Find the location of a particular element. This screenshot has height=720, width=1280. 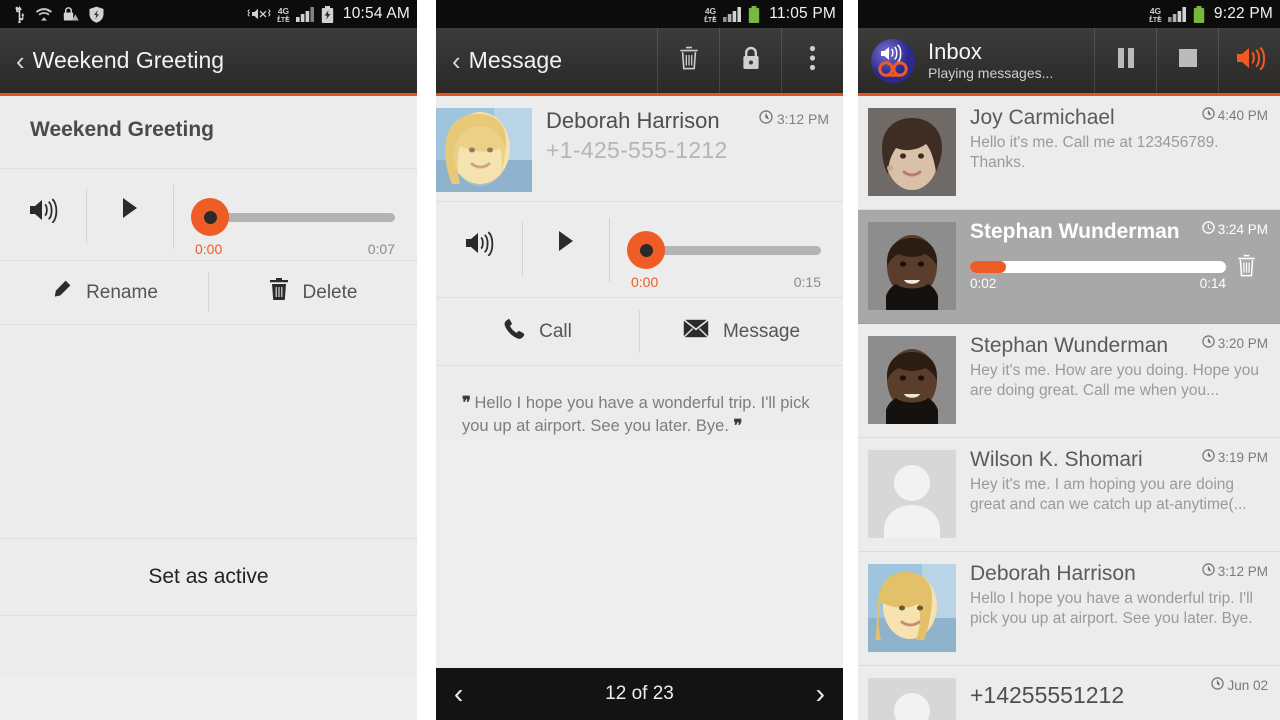

progress-bar: 0:02 0:14 is located at coordinates (1098, 275).